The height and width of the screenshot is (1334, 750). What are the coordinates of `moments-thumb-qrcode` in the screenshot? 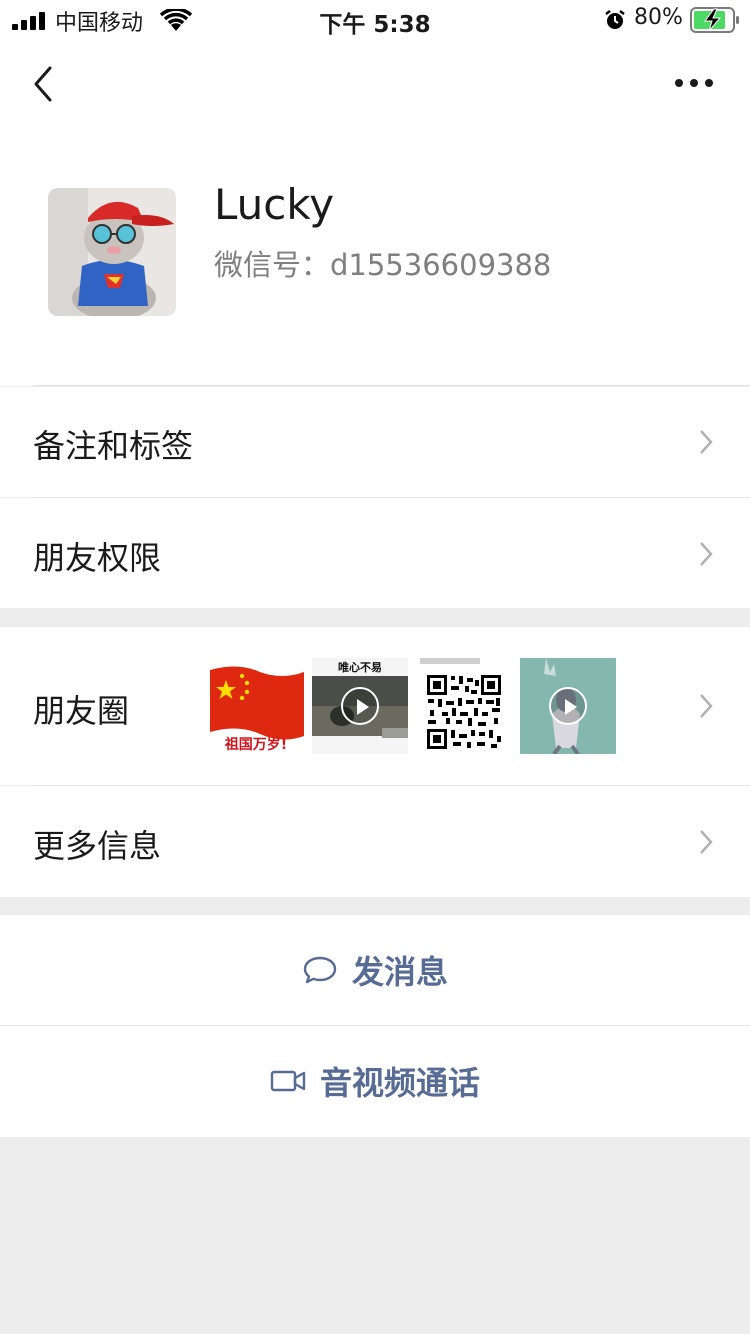 It's located at (464, 706).